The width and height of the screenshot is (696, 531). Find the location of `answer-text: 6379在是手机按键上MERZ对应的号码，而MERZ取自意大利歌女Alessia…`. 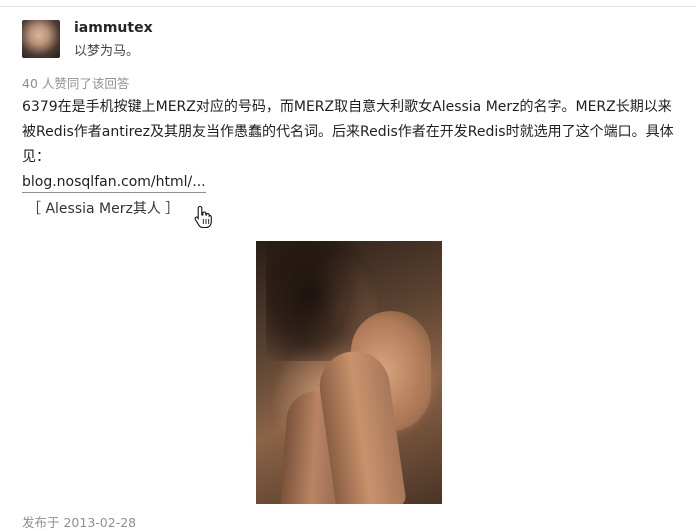

answer-text: 6379在是手机按键上MERZ对应的号码，而MERZ取自意大利歌女Alessia… is located at coordinates (348, 132).